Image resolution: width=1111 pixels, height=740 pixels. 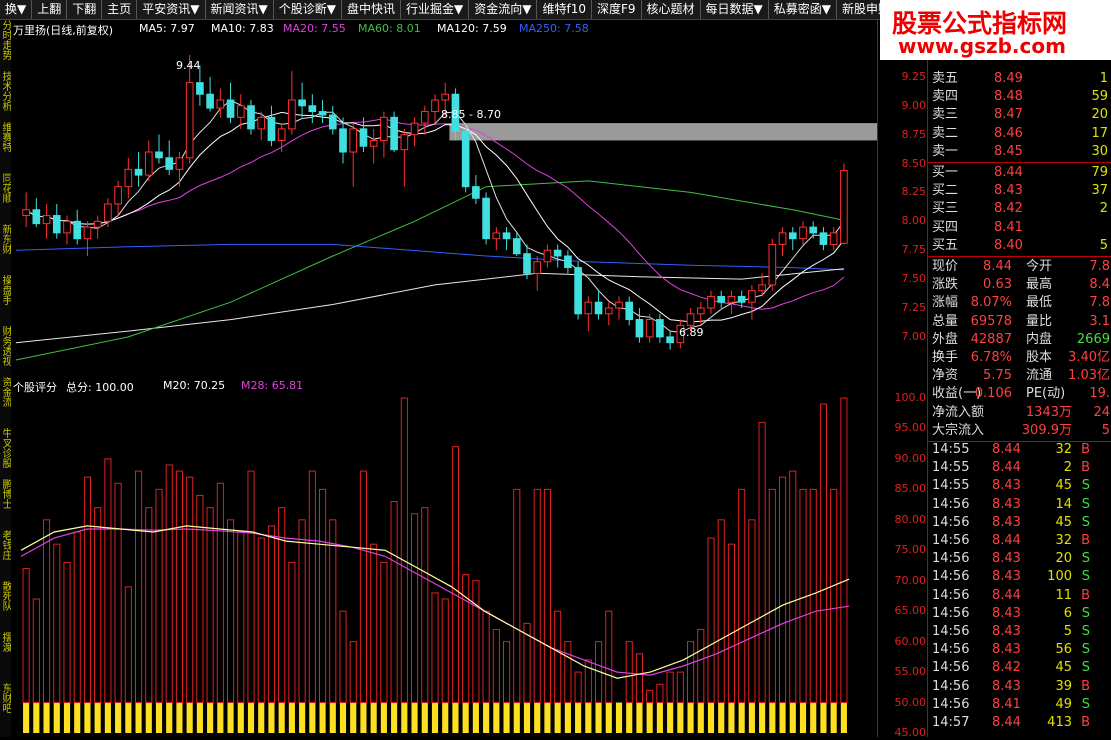 What do you see at coordinates (5, 504) in the screenshot?
I see `sidebar-item-9: 鹏博士` at bounding box center [5, 504].